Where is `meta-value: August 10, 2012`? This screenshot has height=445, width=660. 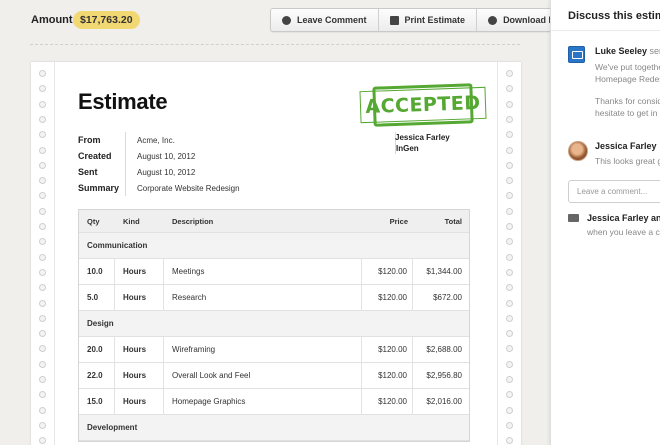
meta-value: August 10, 2012 is located at coordinates (166, 172).